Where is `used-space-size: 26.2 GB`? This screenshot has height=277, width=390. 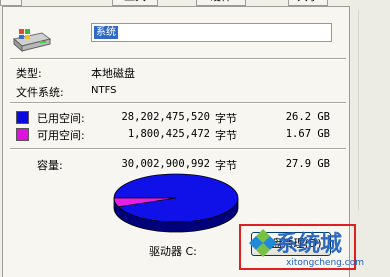
used-space-size: 26.2 GB is located at coordinates (307, 117).